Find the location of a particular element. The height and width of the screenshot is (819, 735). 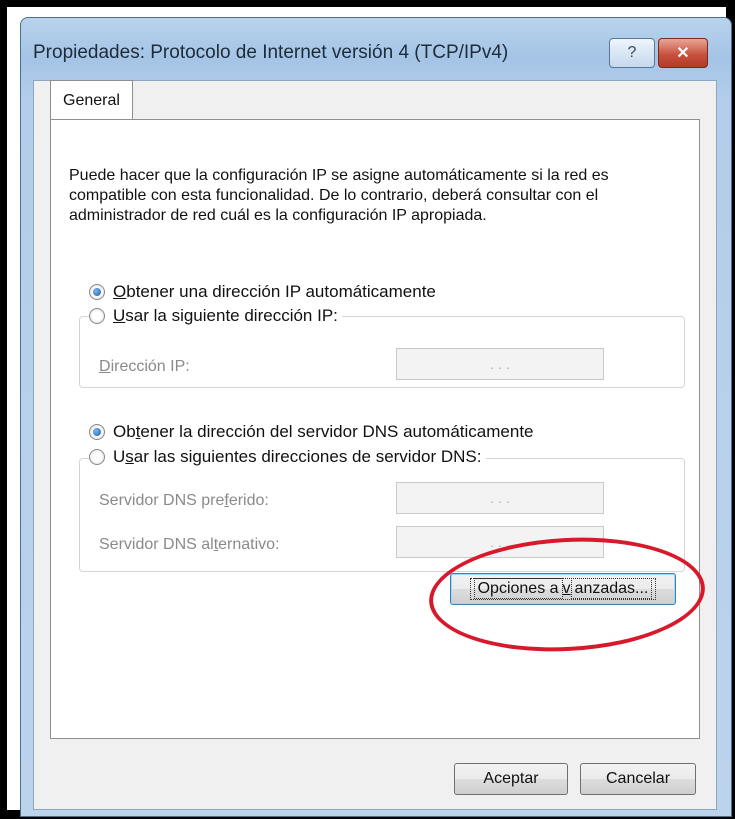

dns-alternate-label: Servidor DNS alternativo: is located at coordinates (189, 544).